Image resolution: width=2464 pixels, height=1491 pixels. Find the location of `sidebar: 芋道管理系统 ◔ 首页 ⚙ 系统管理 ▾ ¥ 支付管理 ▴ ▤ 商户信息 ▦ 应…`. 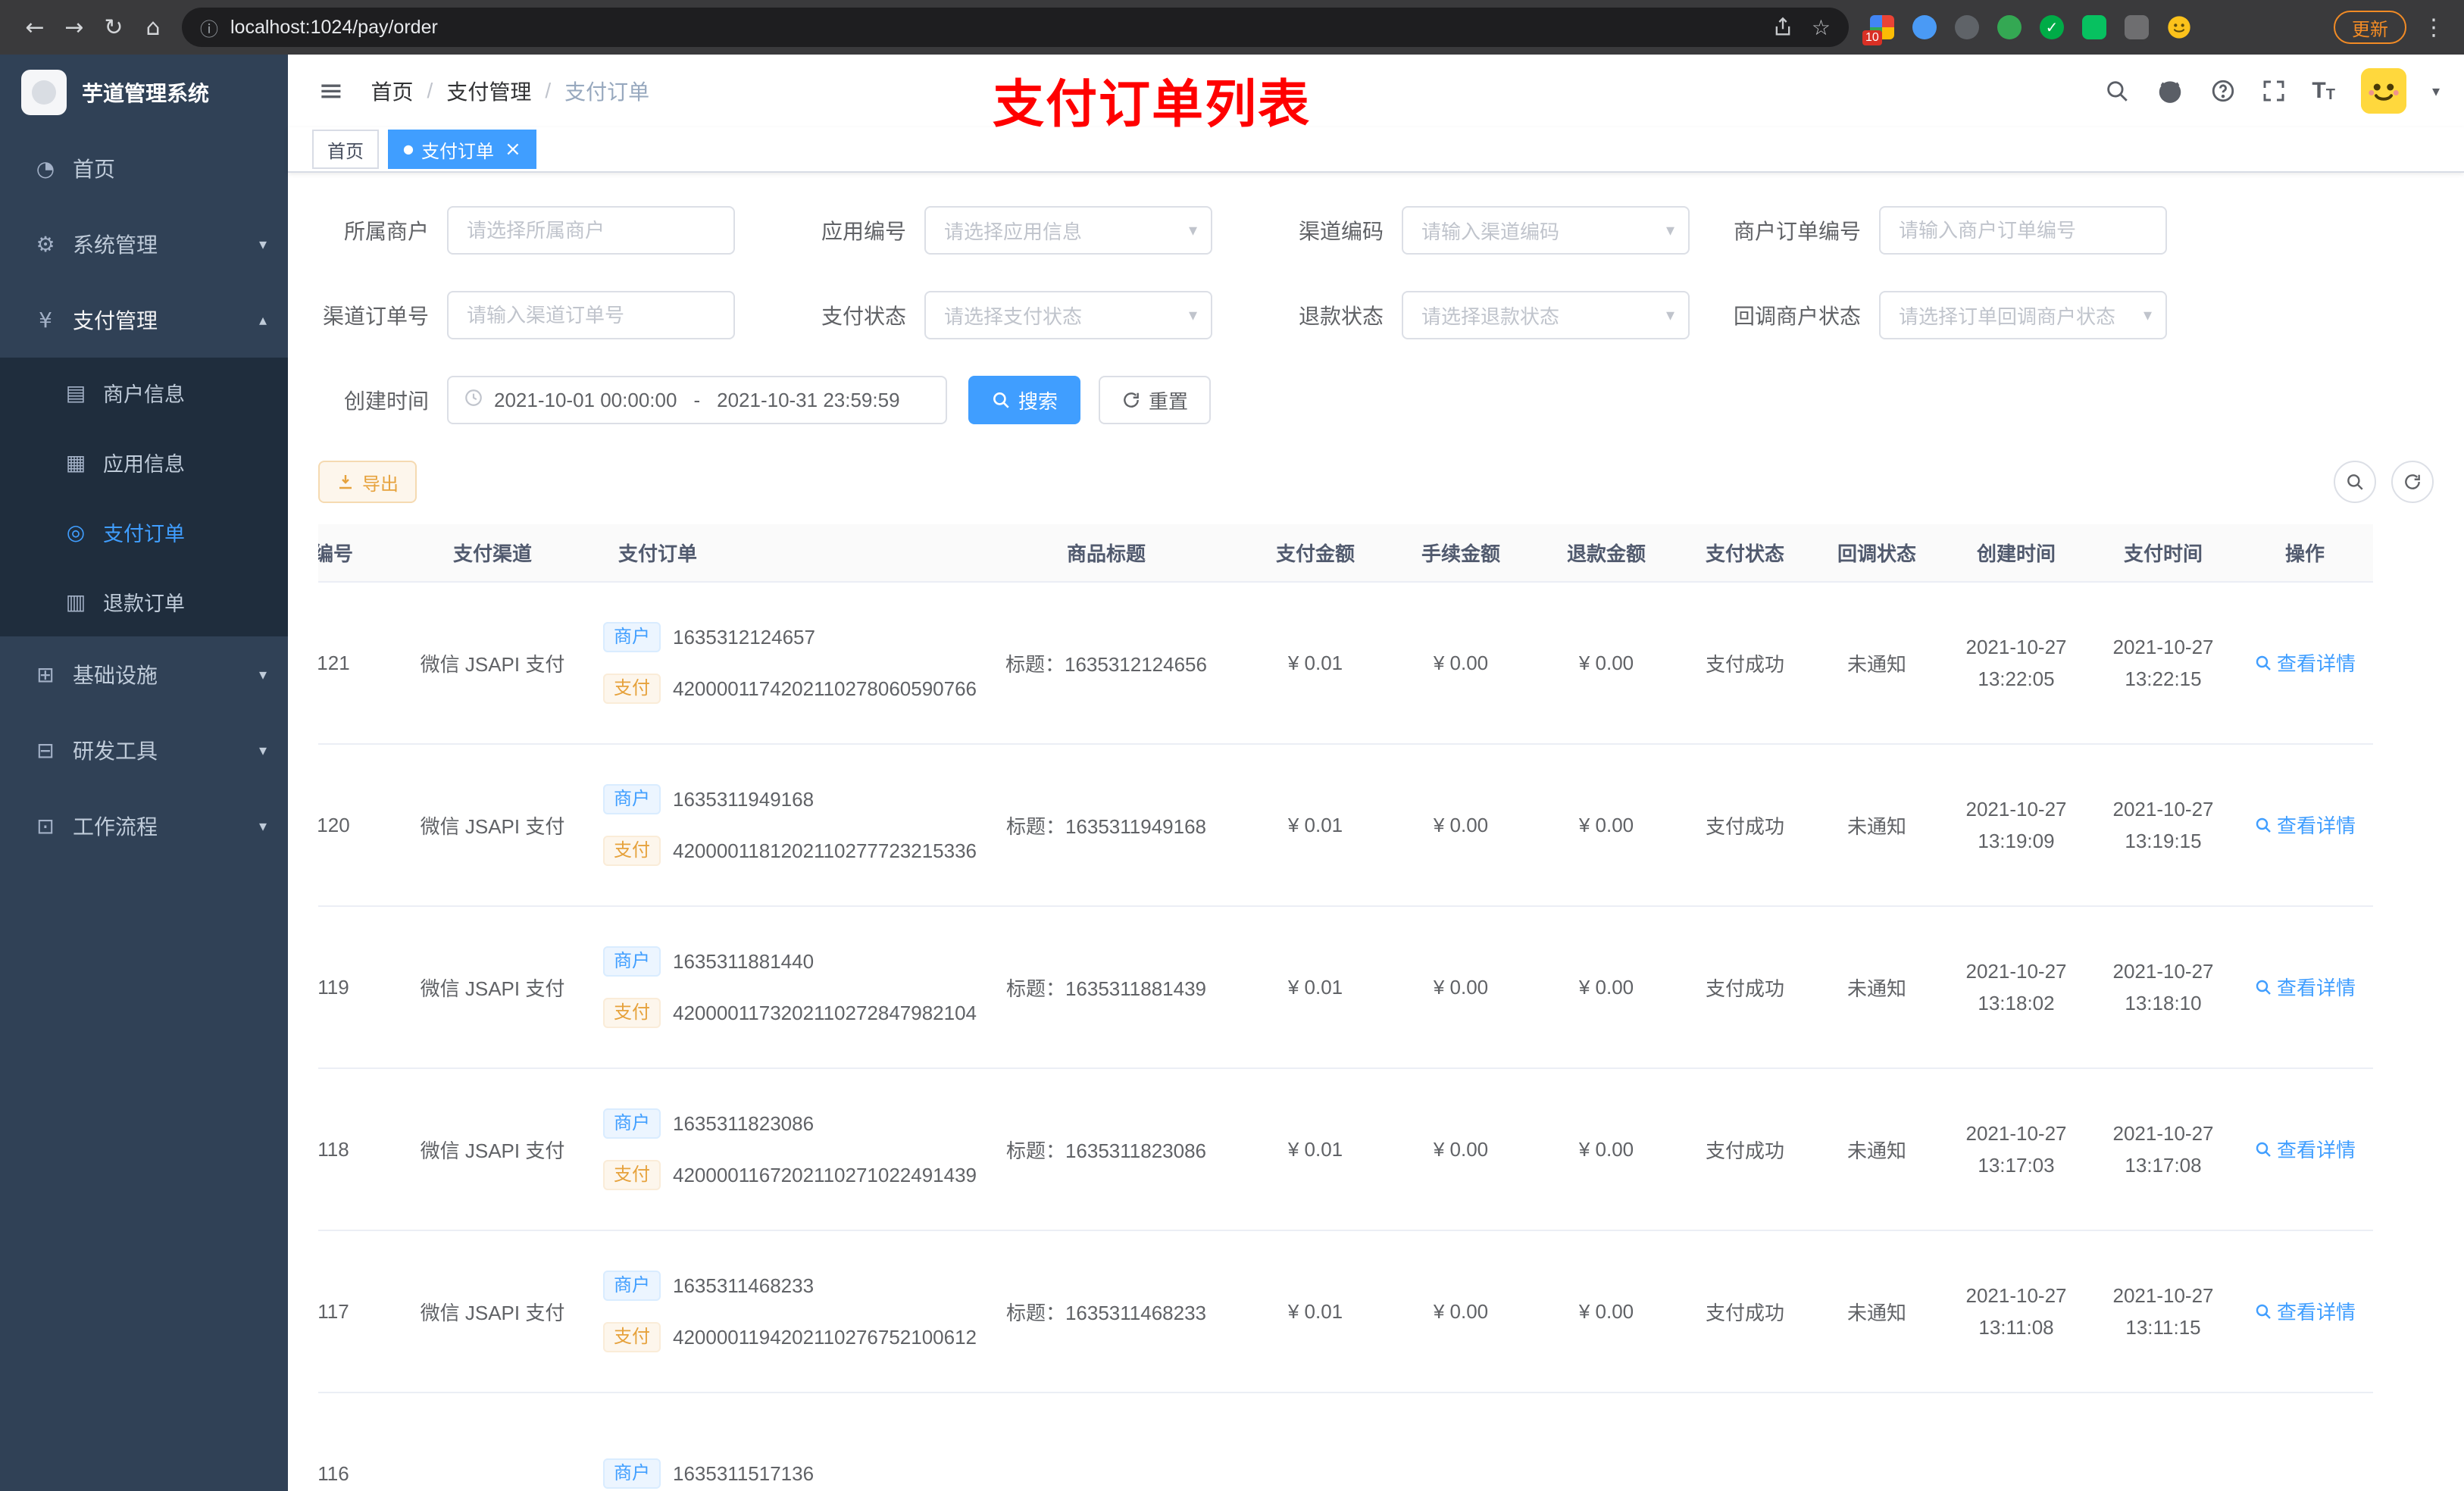

sidebar: 芋道管理系统 ◔ 首页 ⚙ 系统管理 ▾ ¥ 支付管理 ▴ ▤ 商户信息 ▦ 应… is located at coordinates (144, 773).